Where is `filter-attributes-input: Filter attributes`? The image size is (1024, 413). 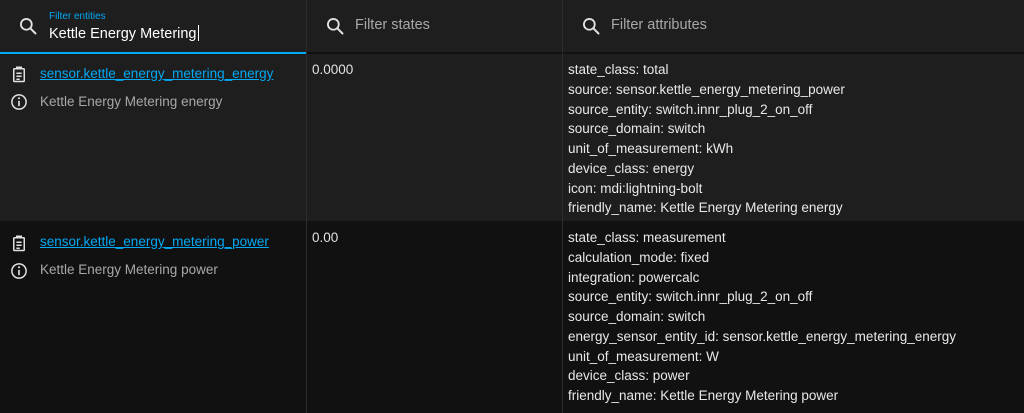 filter-attributes-input: Filter attributes is located at coordinates (659, 25).